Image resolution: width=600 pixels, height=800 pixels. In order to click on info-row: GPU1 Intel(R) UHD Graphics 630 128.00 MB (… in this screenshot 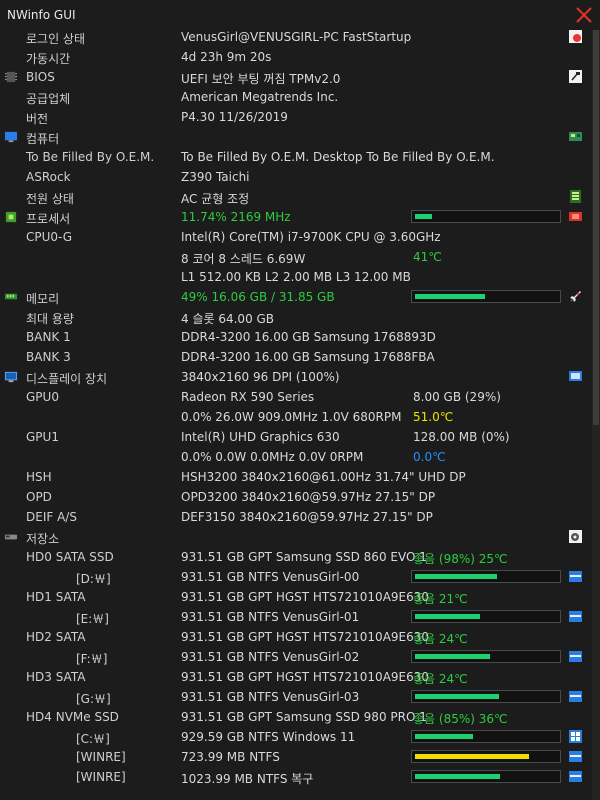, I will do `click(300, 437)`.